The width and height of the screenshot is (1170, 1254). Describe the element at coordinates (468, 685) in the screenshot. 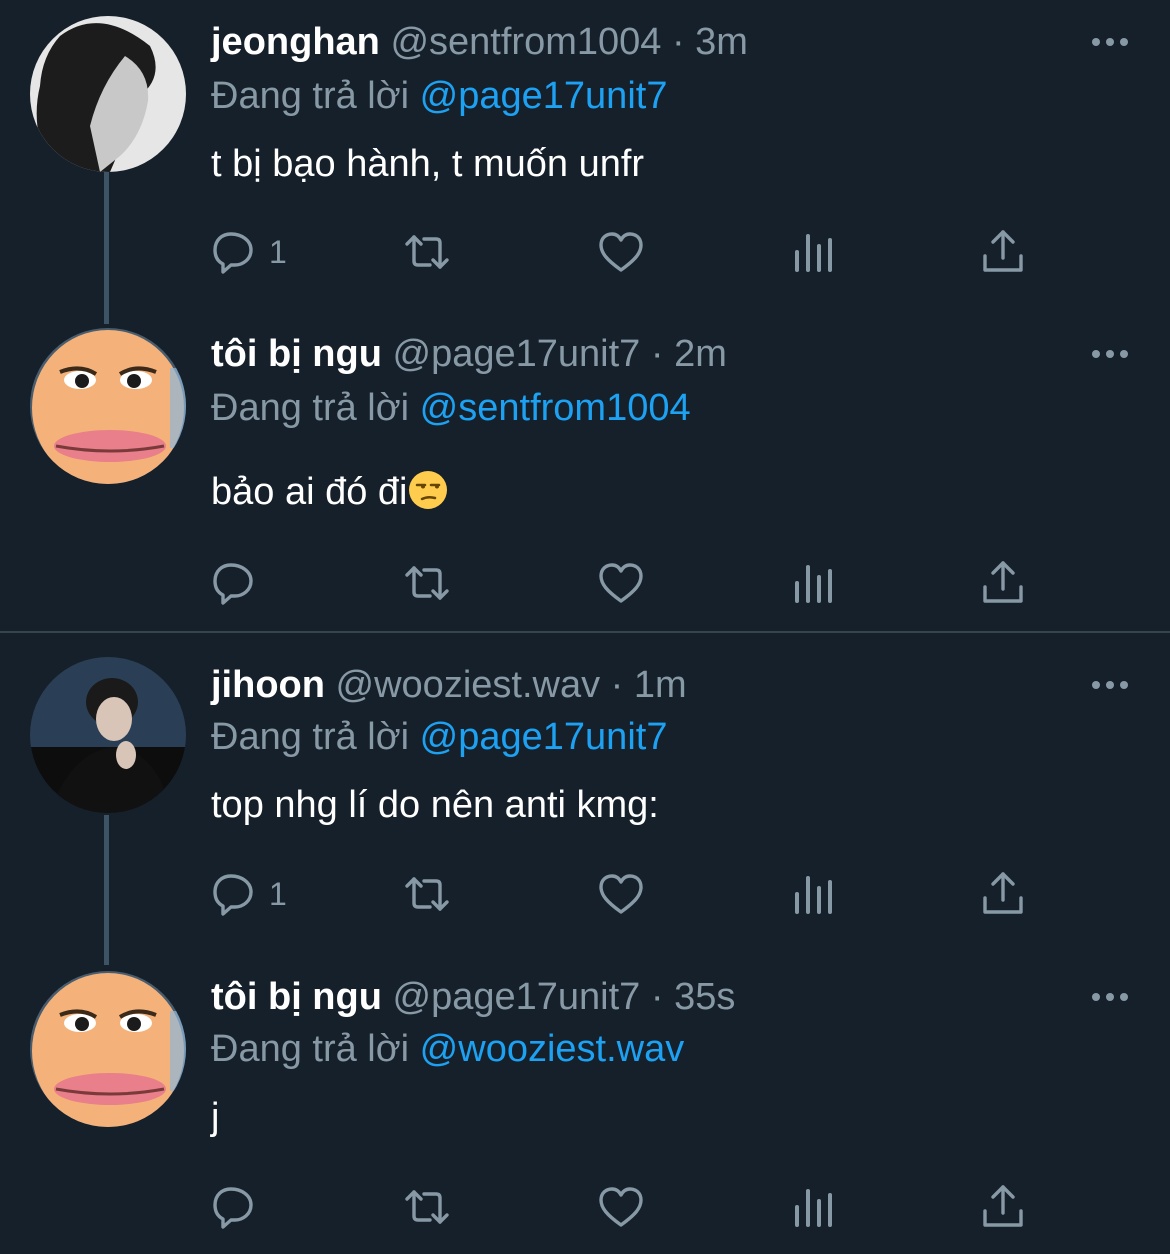

I see `user-handle: @wooziest.wav` at that location.